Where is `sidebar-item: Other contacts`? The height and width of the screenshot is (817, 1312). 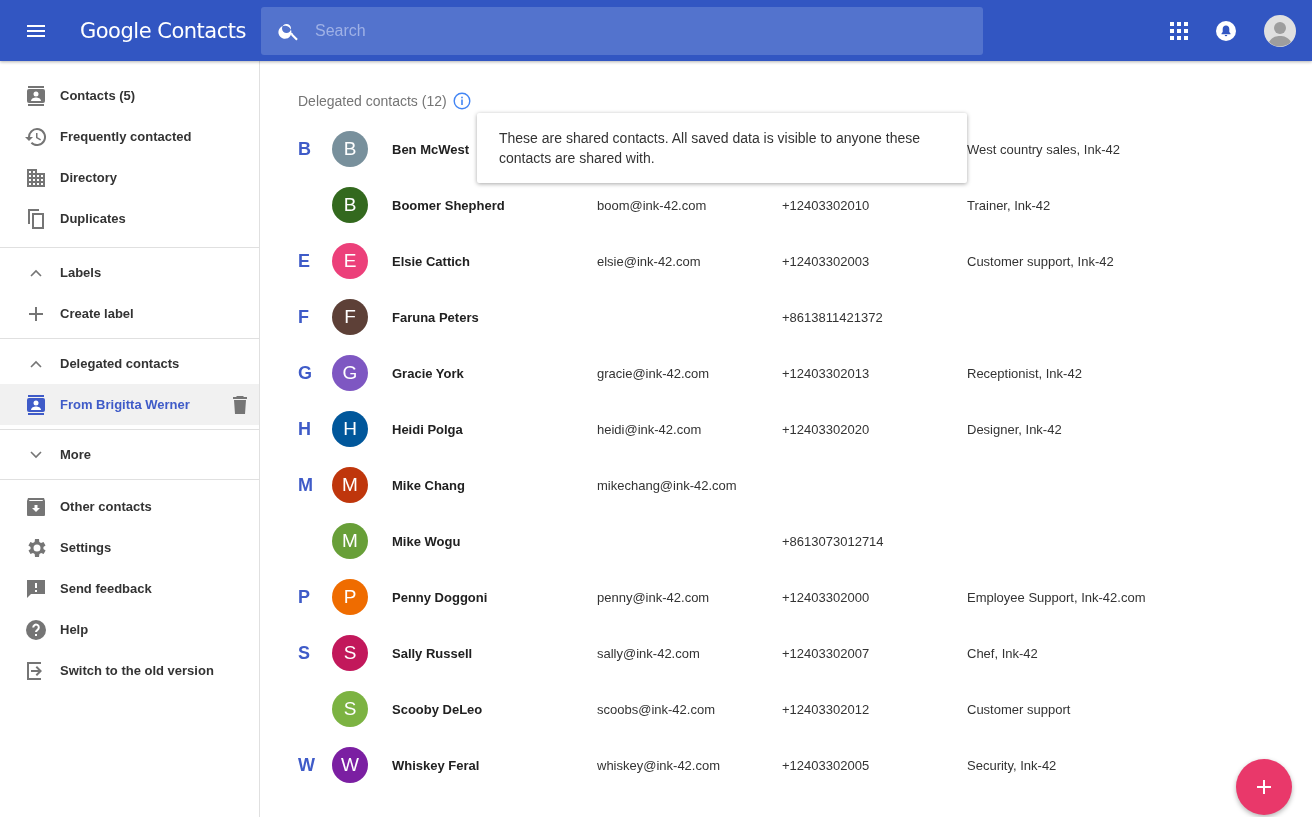 sidebar-item: Other contacts is located at coordinates (129, 506).